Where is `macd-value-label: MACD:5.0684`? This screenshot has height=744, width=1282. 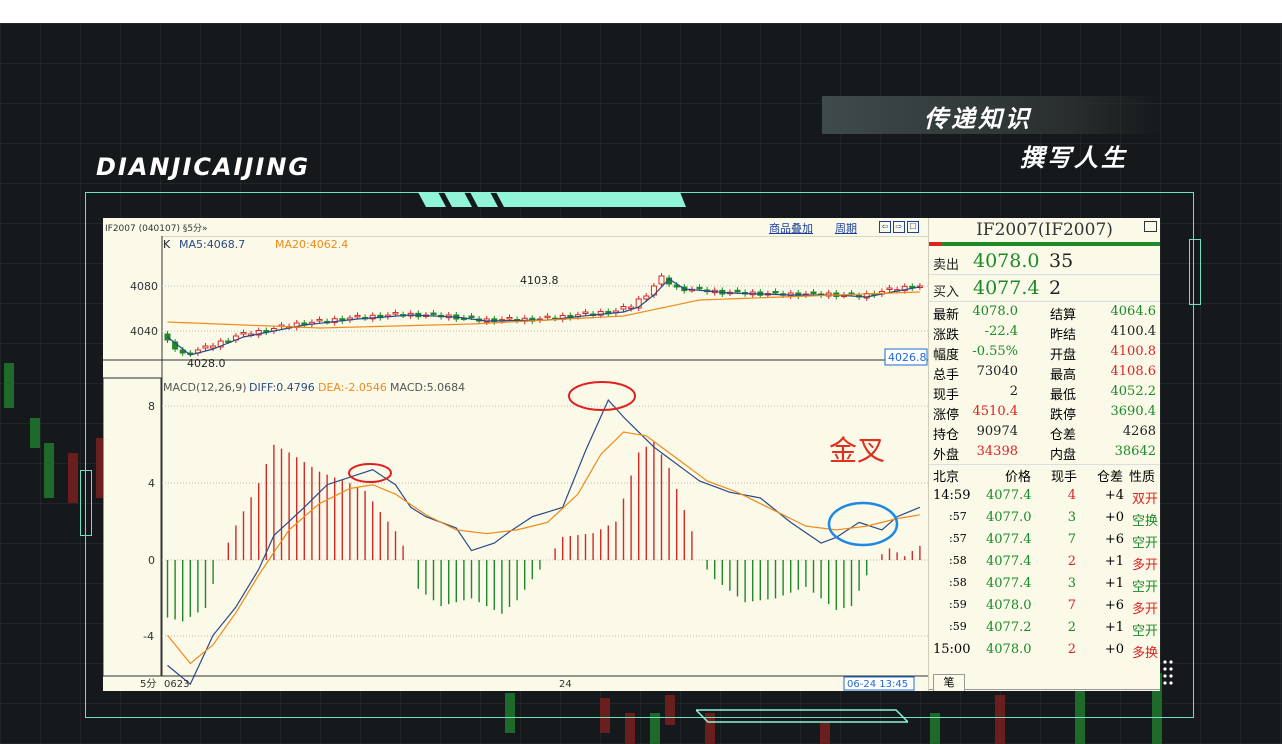
macd-value-label: MACD:5.0684 is located at coordinates (427, 387).